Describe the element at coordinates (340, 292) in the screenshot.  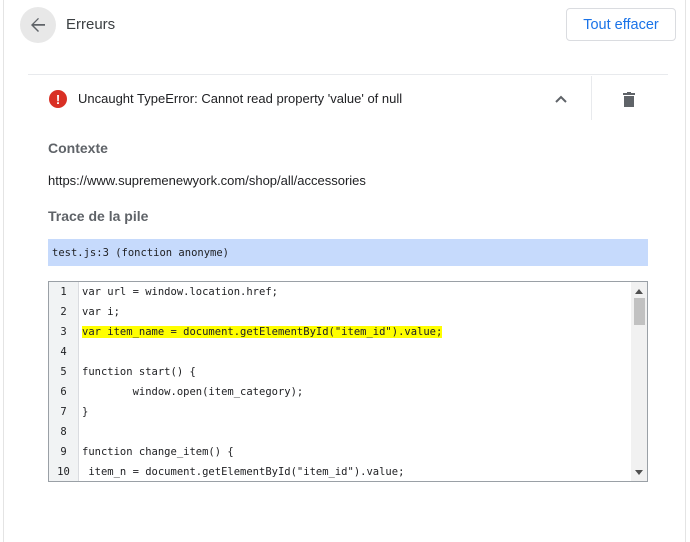
I see `code-line: 1 var url = window.location.href;` at that location.